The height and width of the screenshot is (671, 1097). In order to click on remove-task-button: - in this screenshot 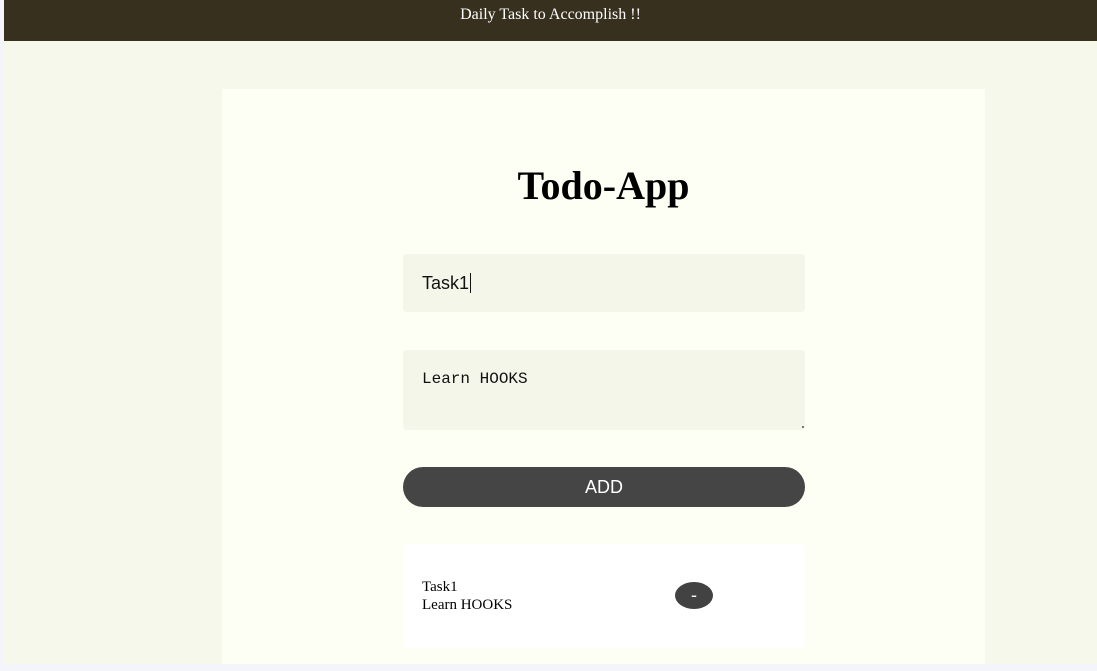, I will do `click(694, 595)`.